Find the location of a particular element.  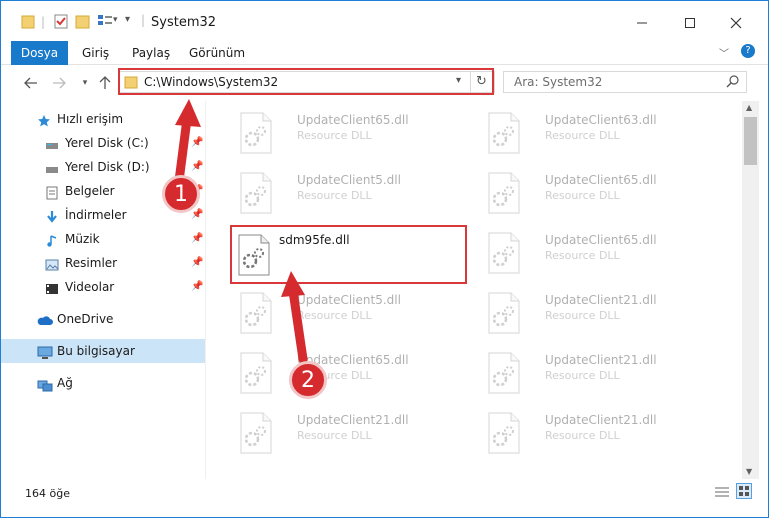

step-badge-2: 2 is located at coordinates (308, 380).